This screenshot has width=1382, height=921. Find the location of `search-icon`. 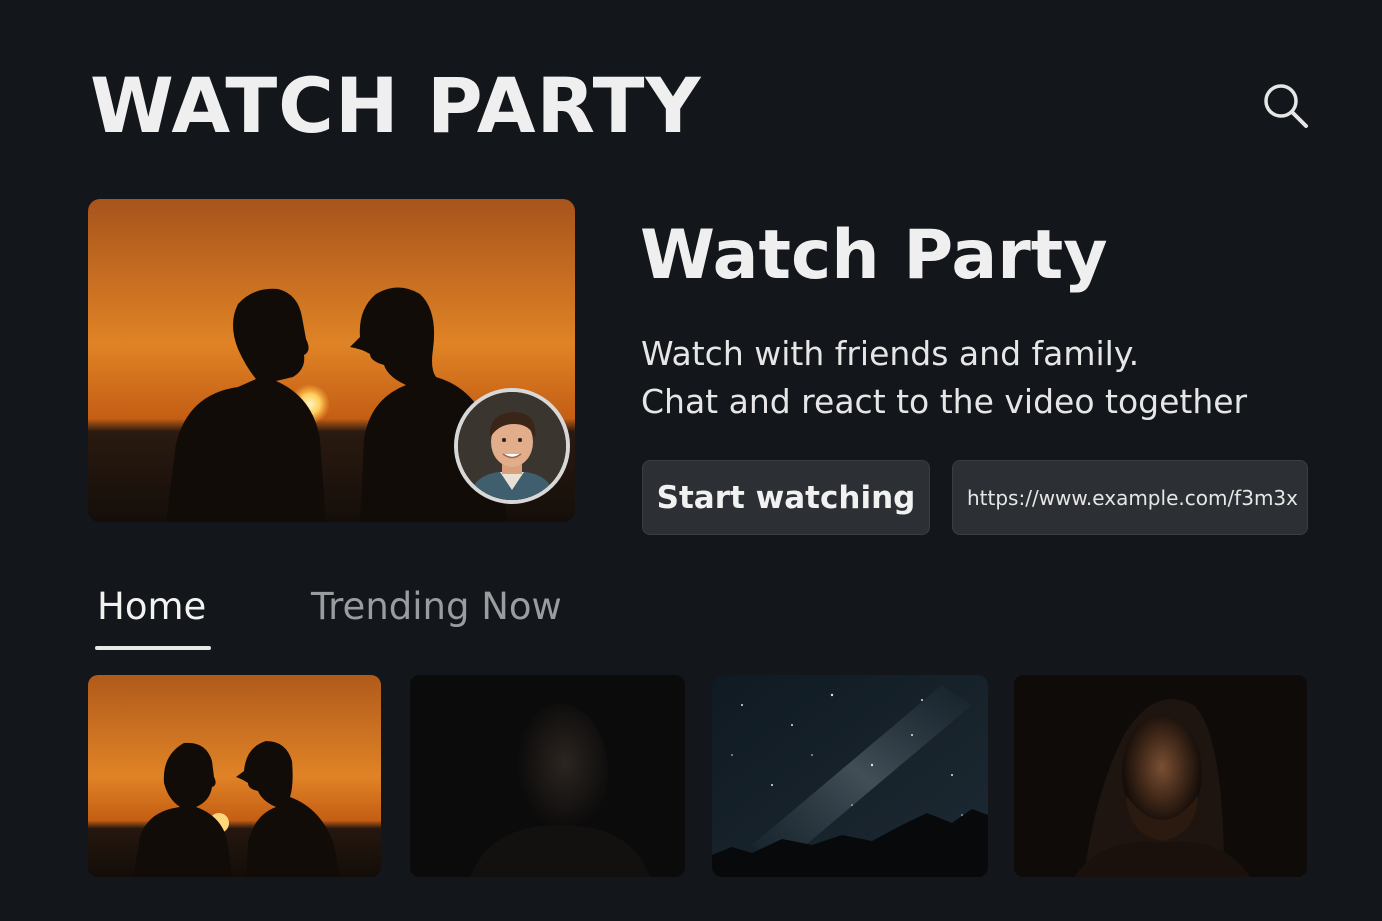

search-icon is located at coordinates (1286, 106).